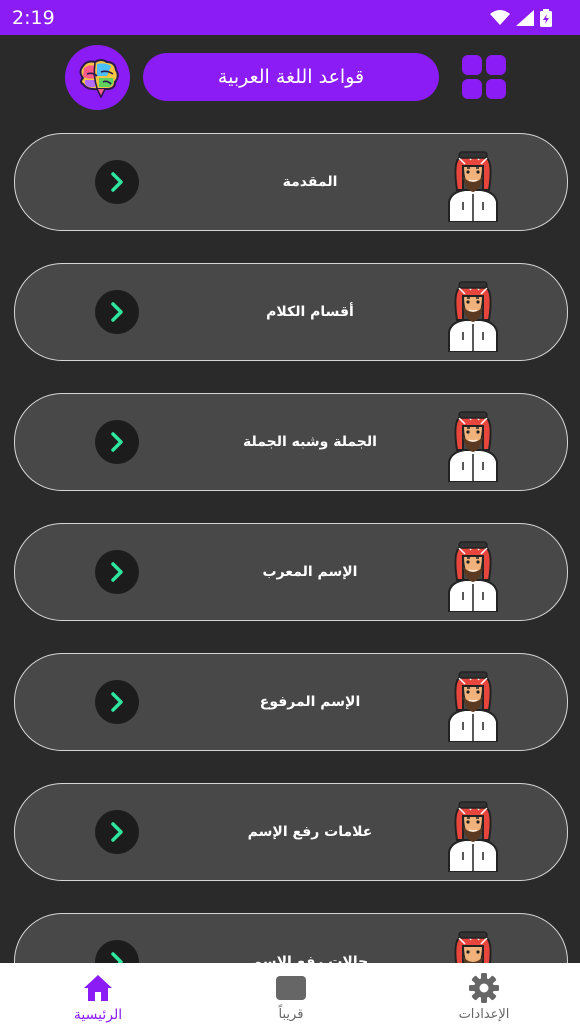 This screenshot has height=1031, width=580. Describe the element at coordinates (310, 312) in the screenshot. I see `lesson-title: أقسام الكلام` at that location.